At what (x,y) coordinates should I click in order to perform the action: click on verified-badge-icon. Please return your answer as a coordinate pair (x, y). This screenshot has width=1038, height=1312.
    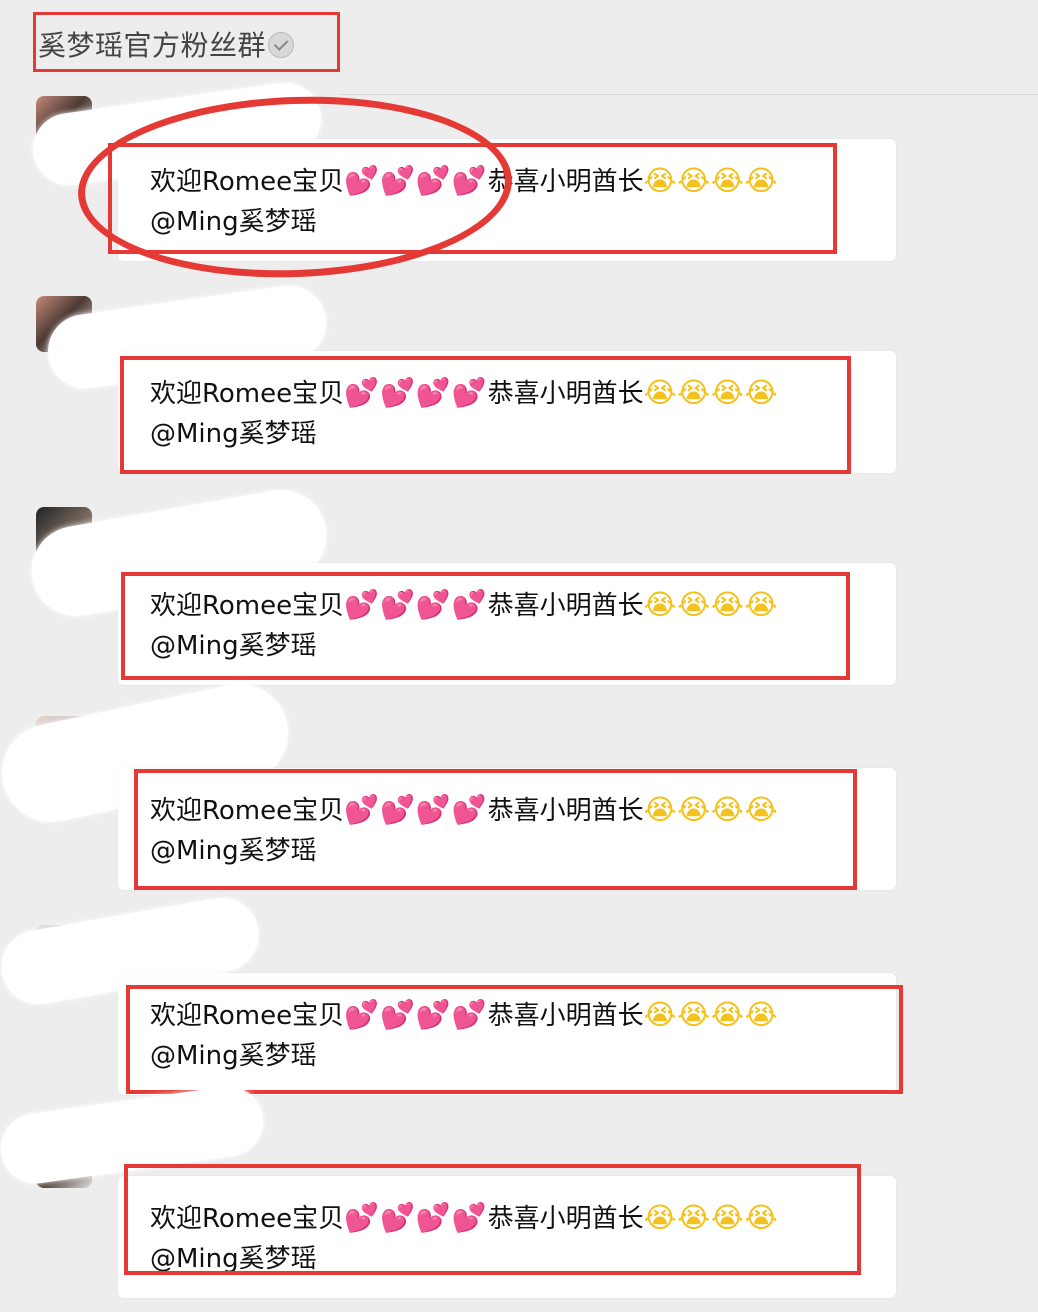
    Looking at the image, I should click on (281, 45).